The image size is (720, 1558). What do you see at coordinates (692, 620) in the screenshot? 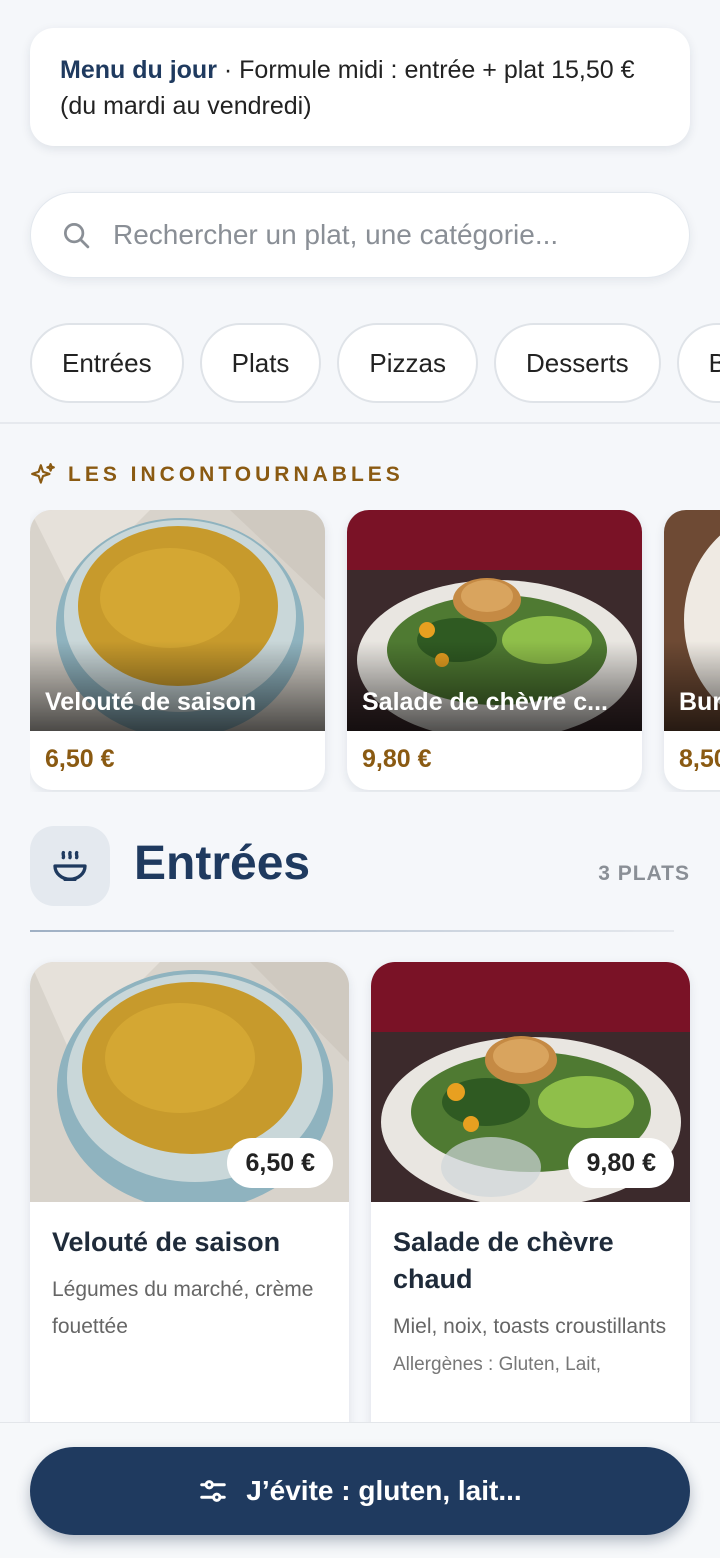
I see `dish-photo-burger: Burger` at bounding box center [692, 620].